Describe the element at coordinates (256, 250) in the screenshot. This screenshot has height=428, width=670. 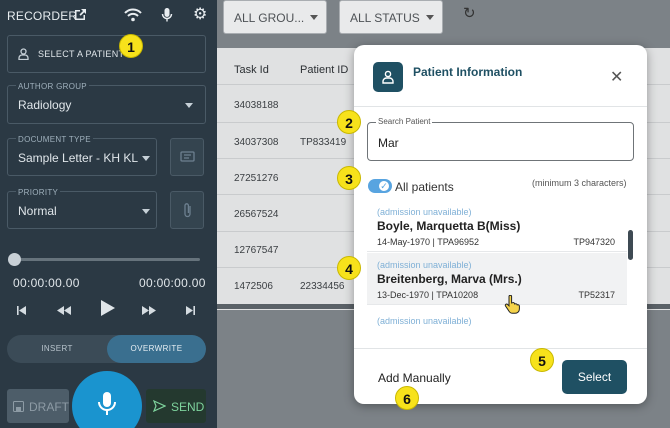
I see `table-cell-task-id: 12767547` at that location.